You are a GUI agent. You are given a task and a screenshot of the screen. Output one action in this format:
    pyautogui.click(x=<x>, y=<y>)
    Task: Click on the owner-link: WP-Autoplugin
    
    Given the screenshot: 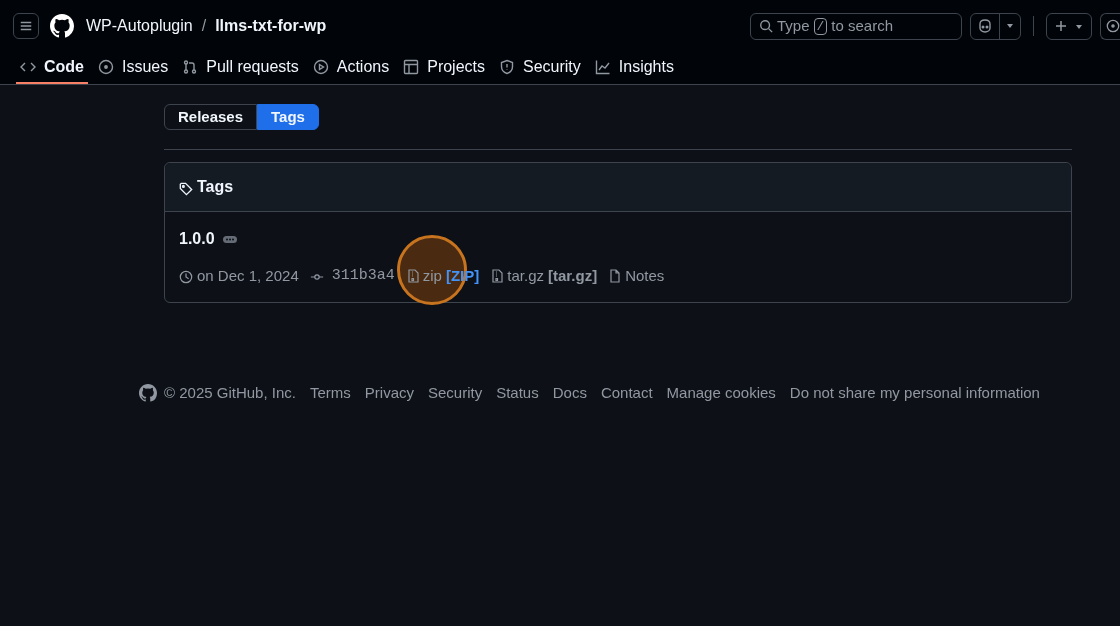 What is the action you would take?
    pyautogui.click(x=139, y=26)
    